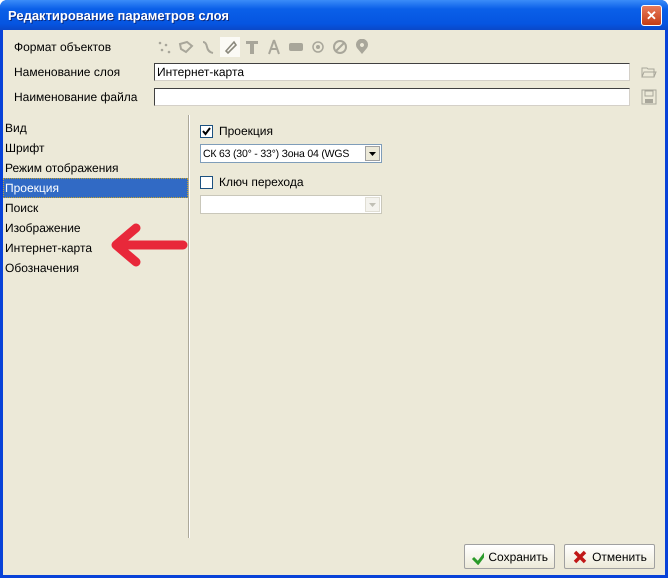 Image resolution: width=668 pixels, height=578 pixels. Describe the element at coordinates (230, 46) in the screenshot. I see `shape-icon` at that location.